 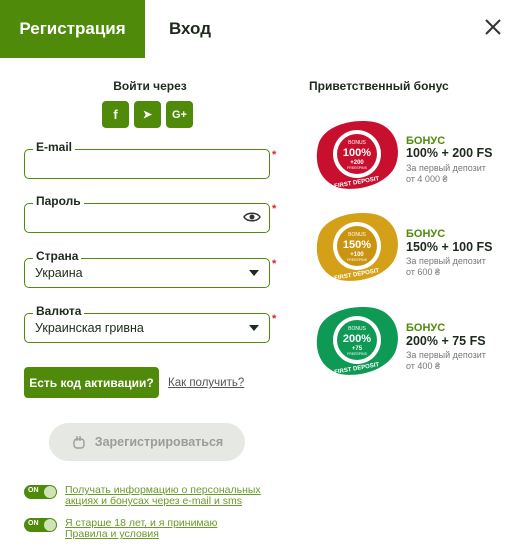 I want to click on bonus-condition: За первый депозит от 400 ₴, so click(x=456, y=361).